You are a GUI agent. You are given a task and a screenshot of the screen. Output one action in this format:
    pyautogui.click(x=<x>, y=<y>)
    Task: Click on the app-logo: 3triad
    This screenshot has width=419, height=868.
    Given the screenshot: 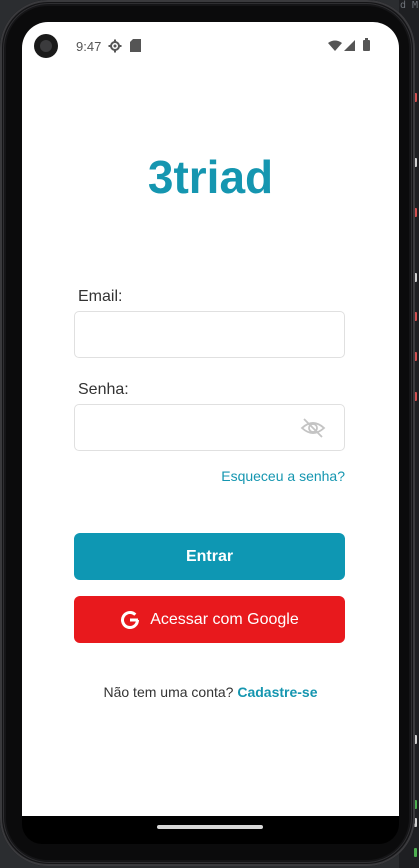 What is the action you would take?
    pyautogui.click(x=210, y=177)
    